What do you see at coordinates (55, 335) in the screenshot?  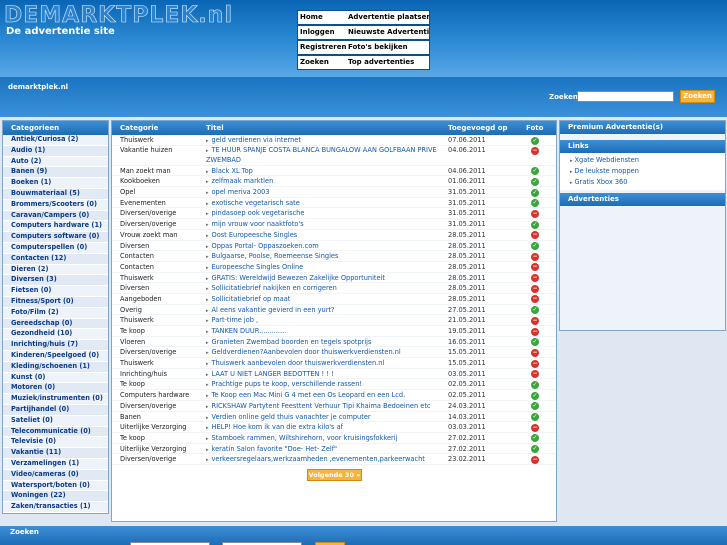 I see `category-link: Gezondheid (10)` at bounding box center [55, 335].